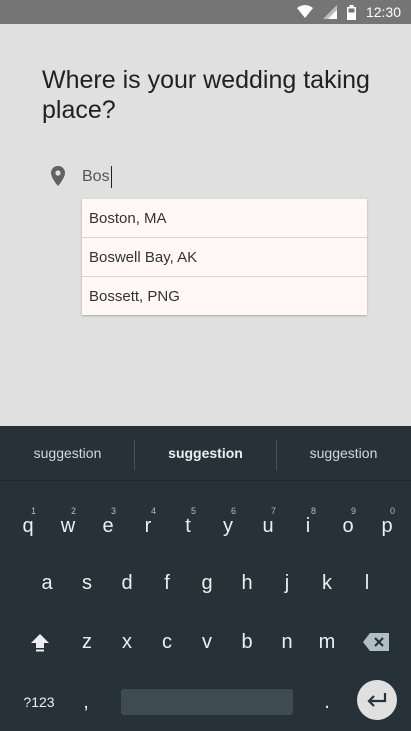  I want to click on suggestion-item: Bossett, PNG, so click(224, 296).